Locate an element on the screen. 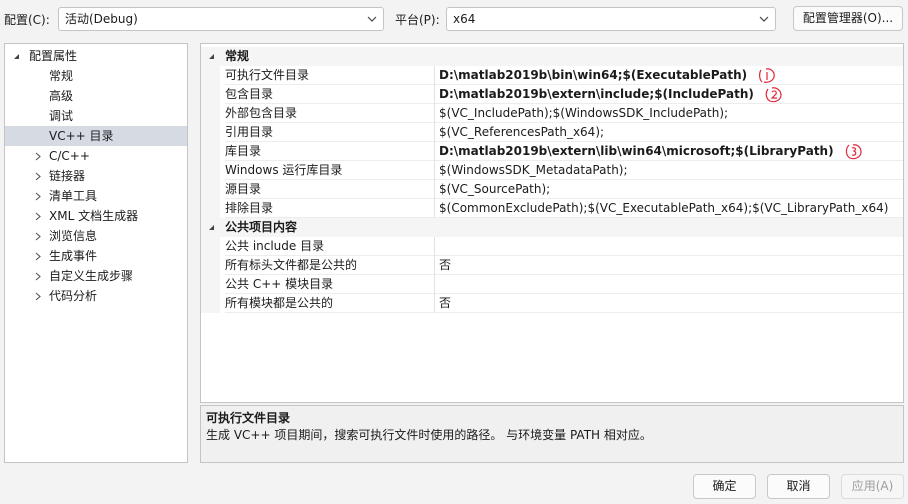 The image size is (908, 504). handwritten-number-2-icon is located at coordinates (774, 94).